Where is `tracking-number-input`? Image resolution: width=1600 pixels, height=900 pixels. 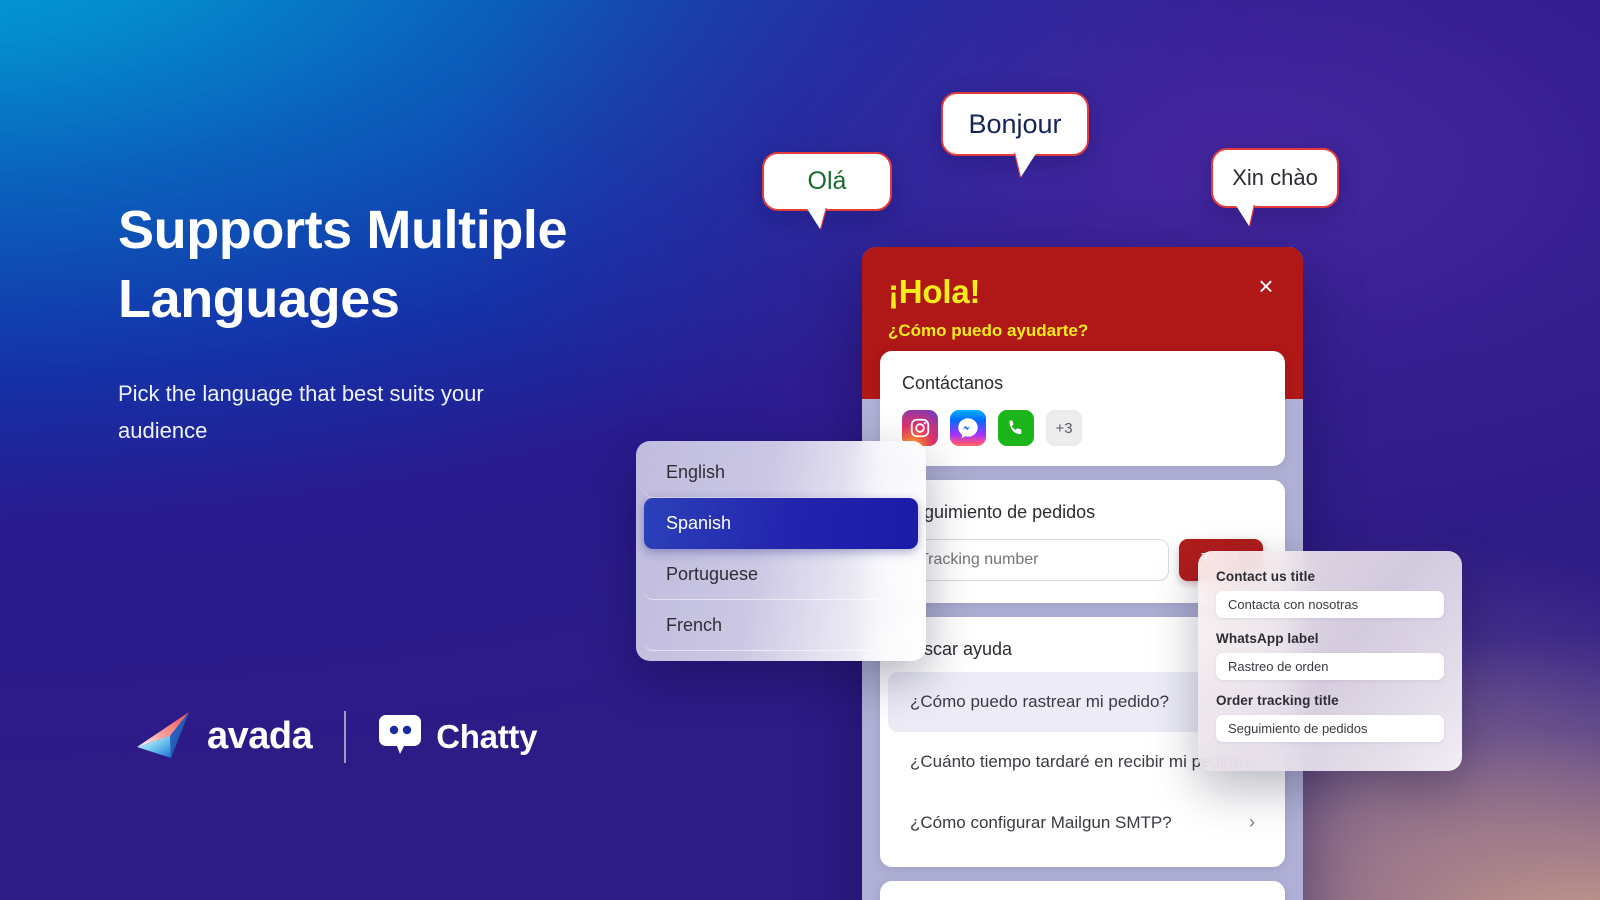
tracking-number-input is located at coordinates (1035, 560).